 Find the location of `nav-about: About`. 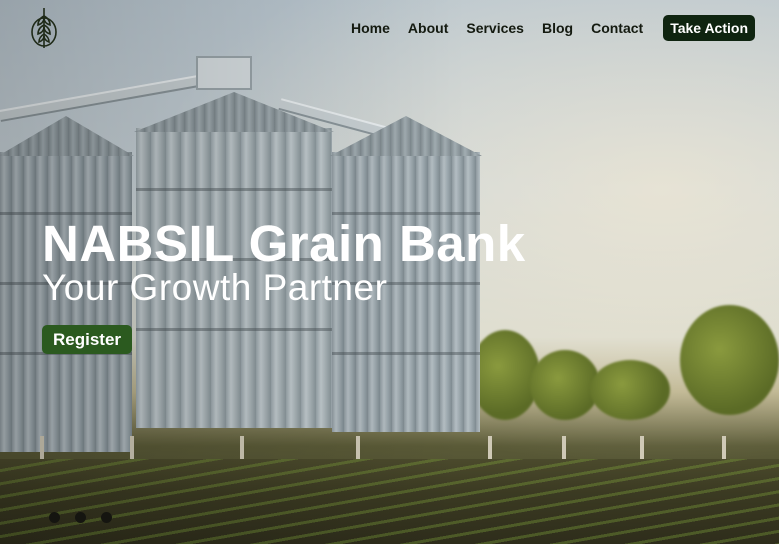

nav-about: About is located at coordinates (428, 28).